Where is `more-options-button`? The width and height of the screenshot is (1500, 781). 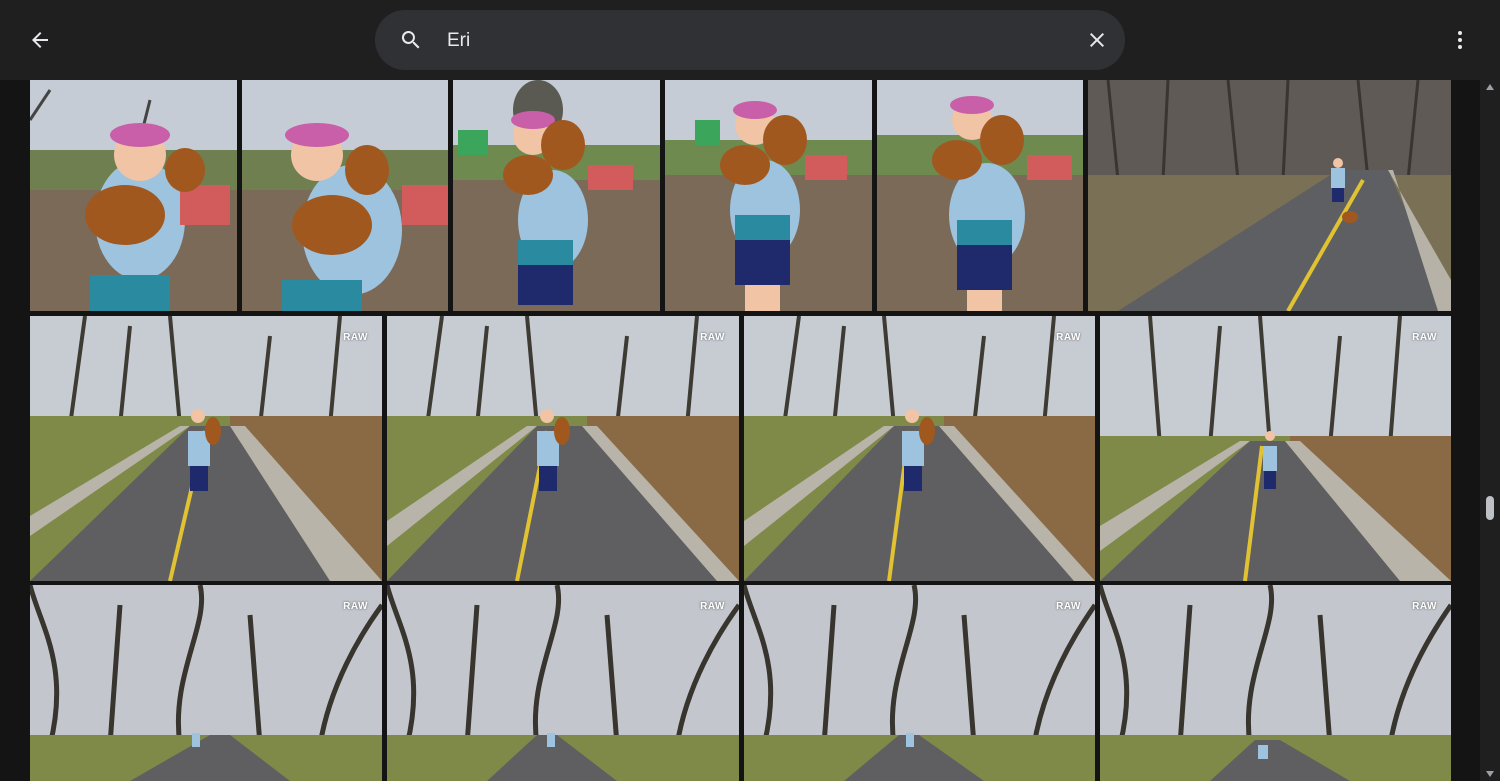
more-options-button is located at coordinates (1460, 40).